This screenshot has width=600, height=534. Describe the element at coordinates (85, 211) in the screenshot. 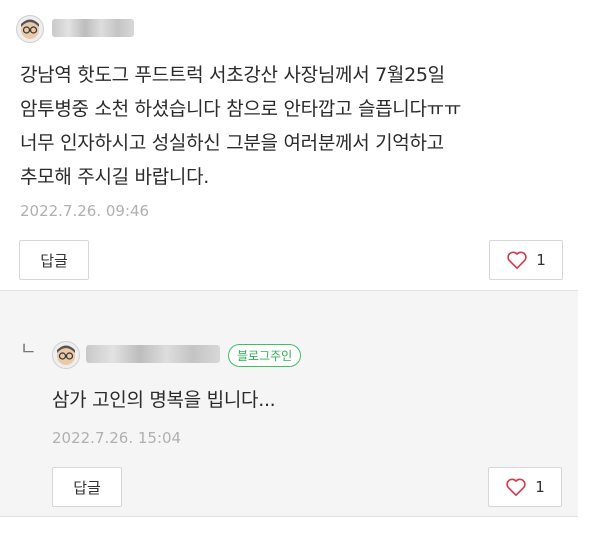

I see `comment-date: 2022.7.26. 09:46` at that location.